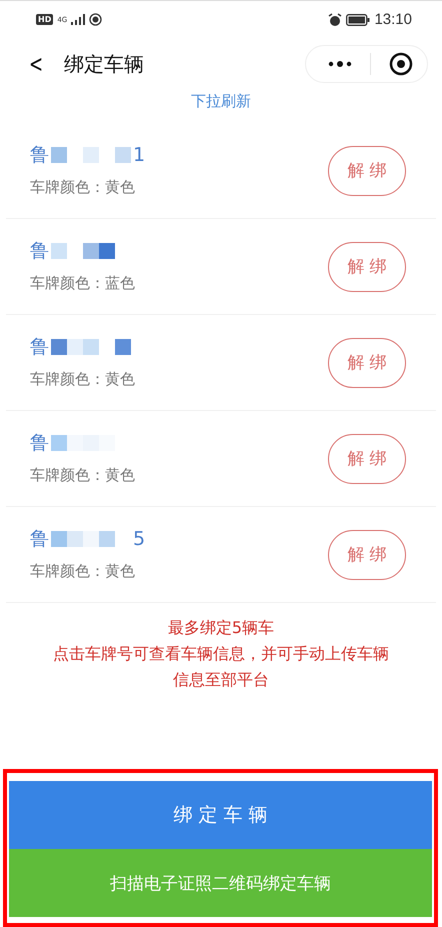  Describe the element at coordinates (220, 883) in the screenshot. I see `action-button: 扫描电子证照二维码绑定车辆` at that location.